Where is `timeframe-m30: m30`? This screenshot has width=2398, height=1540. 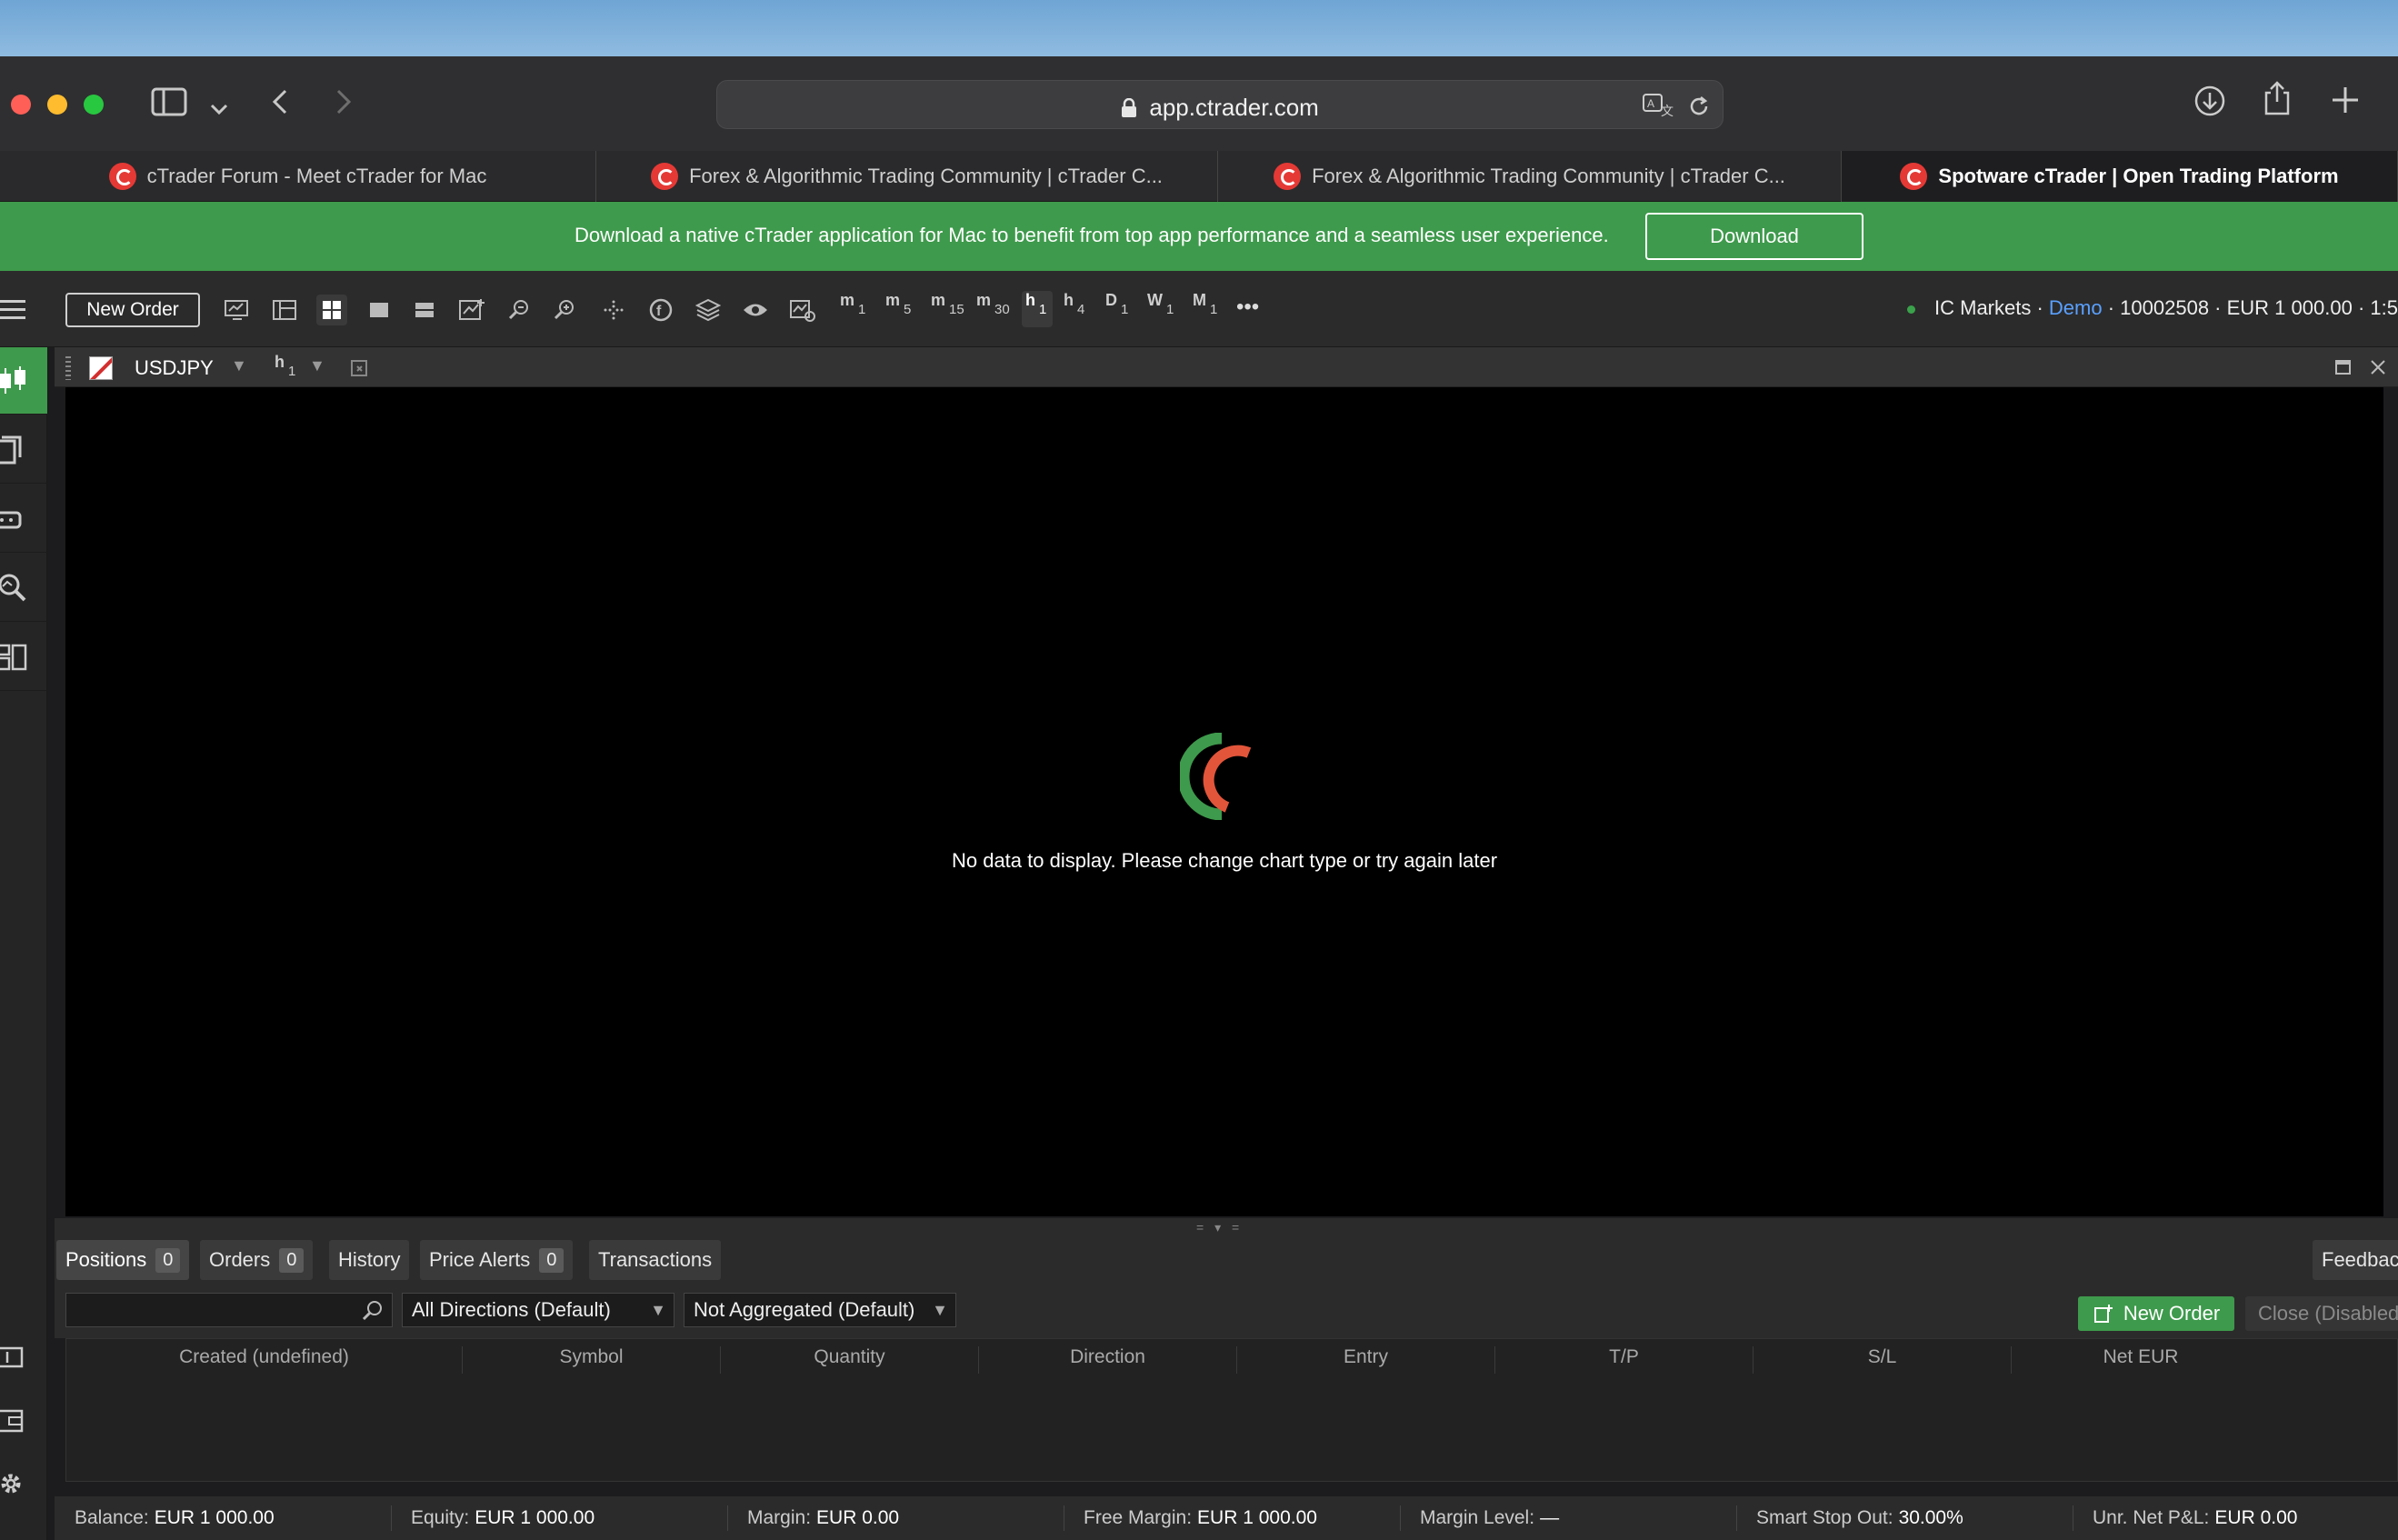
timeframe-m30: m30 is located at coordinates (995, 309).